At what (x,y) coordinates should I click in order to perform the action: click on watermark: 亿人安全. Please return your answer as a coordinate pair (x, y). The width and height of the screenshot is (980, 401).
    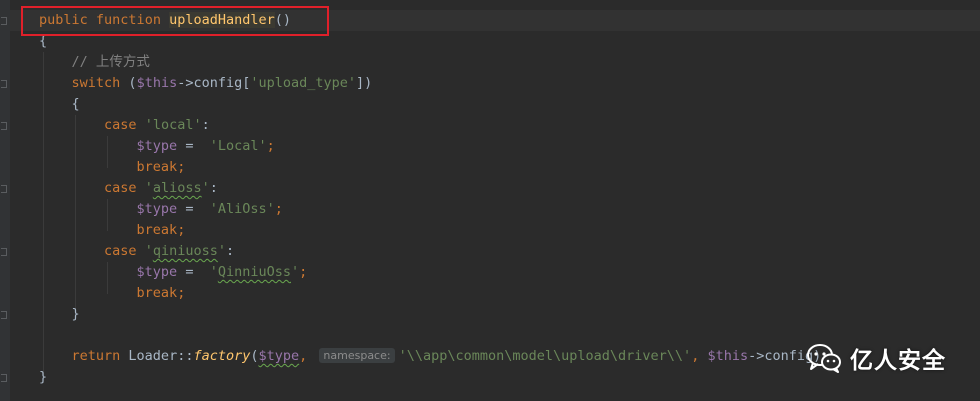
    Looking at the image, I should click on (876, 358).